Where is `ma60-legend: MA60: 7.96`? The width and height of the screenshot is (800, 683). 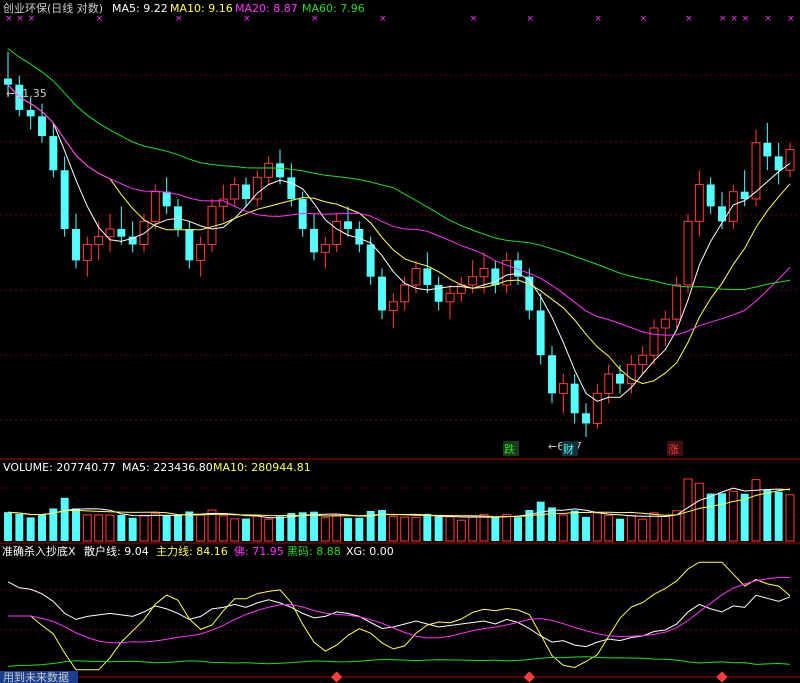 ma60-legend: MA60: 7.96 is located at coordinates (333, 8).